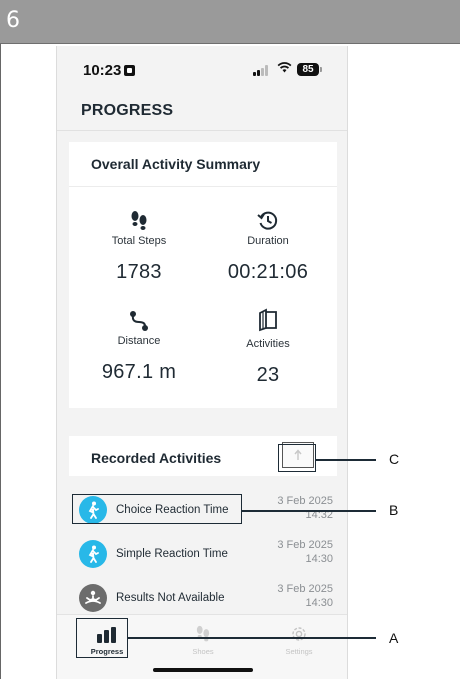 The height and width of the screenshot is (679, 460). What do you see at coordinates (156, 458) in the screenshot?
I see `recorded-activities-title: Recorded Activities` at bounding box center [156, 458].